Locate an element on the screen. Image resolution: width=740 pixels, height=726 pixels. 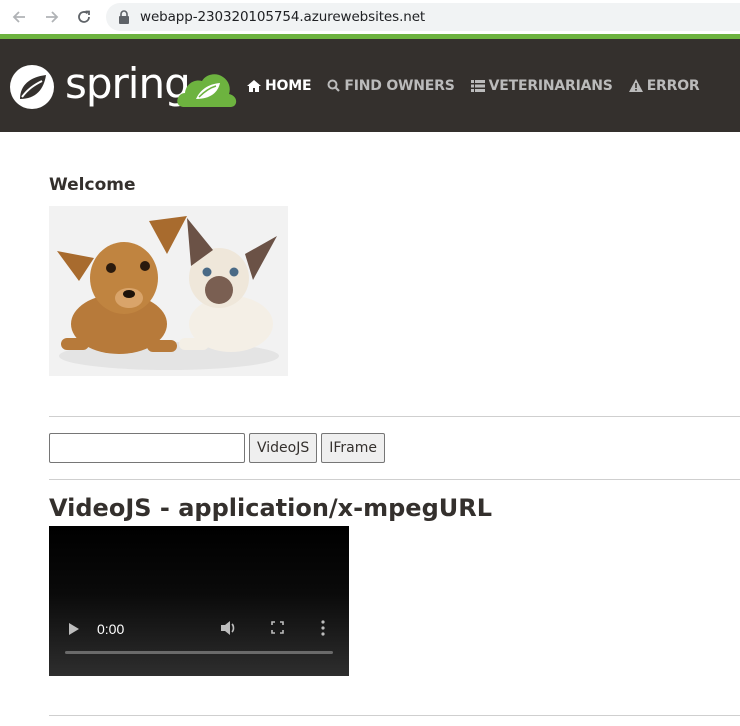
nav-find-owners: FIND OWNERS is located at coordinates (391, 85).